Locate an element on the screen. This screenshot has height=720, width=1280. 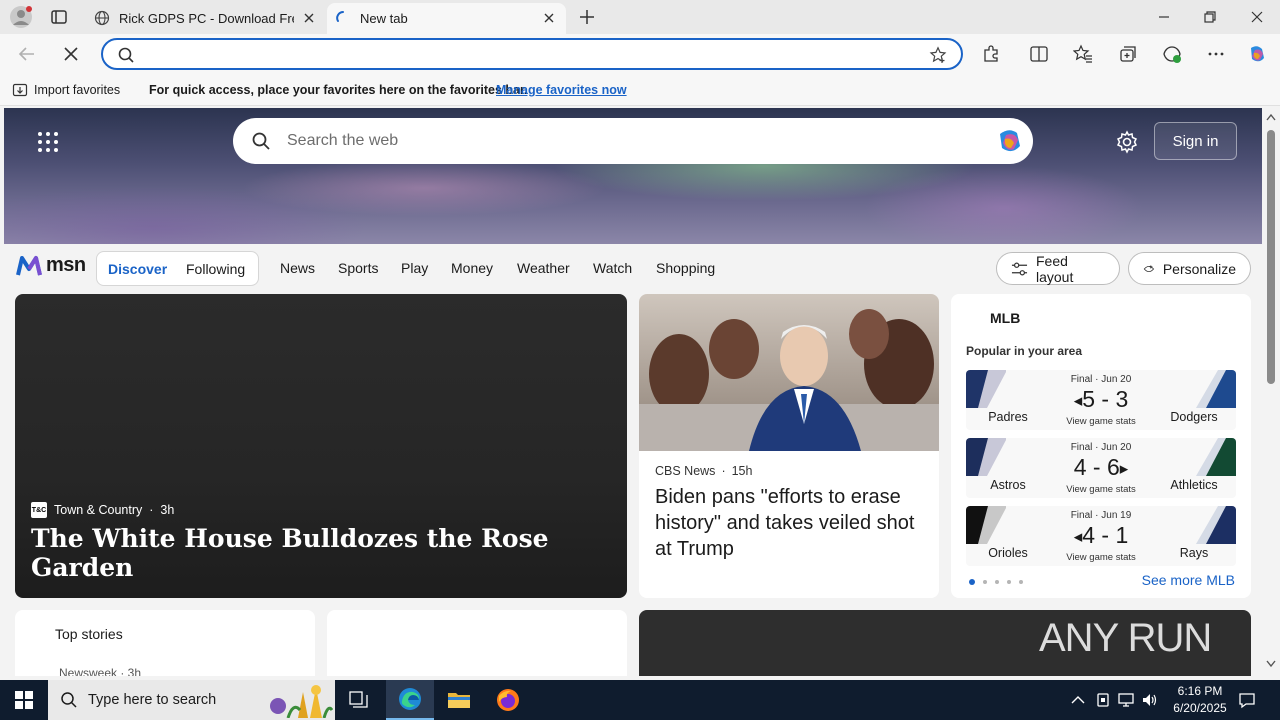
sliders-icon is located at coordinates (1019, 268).